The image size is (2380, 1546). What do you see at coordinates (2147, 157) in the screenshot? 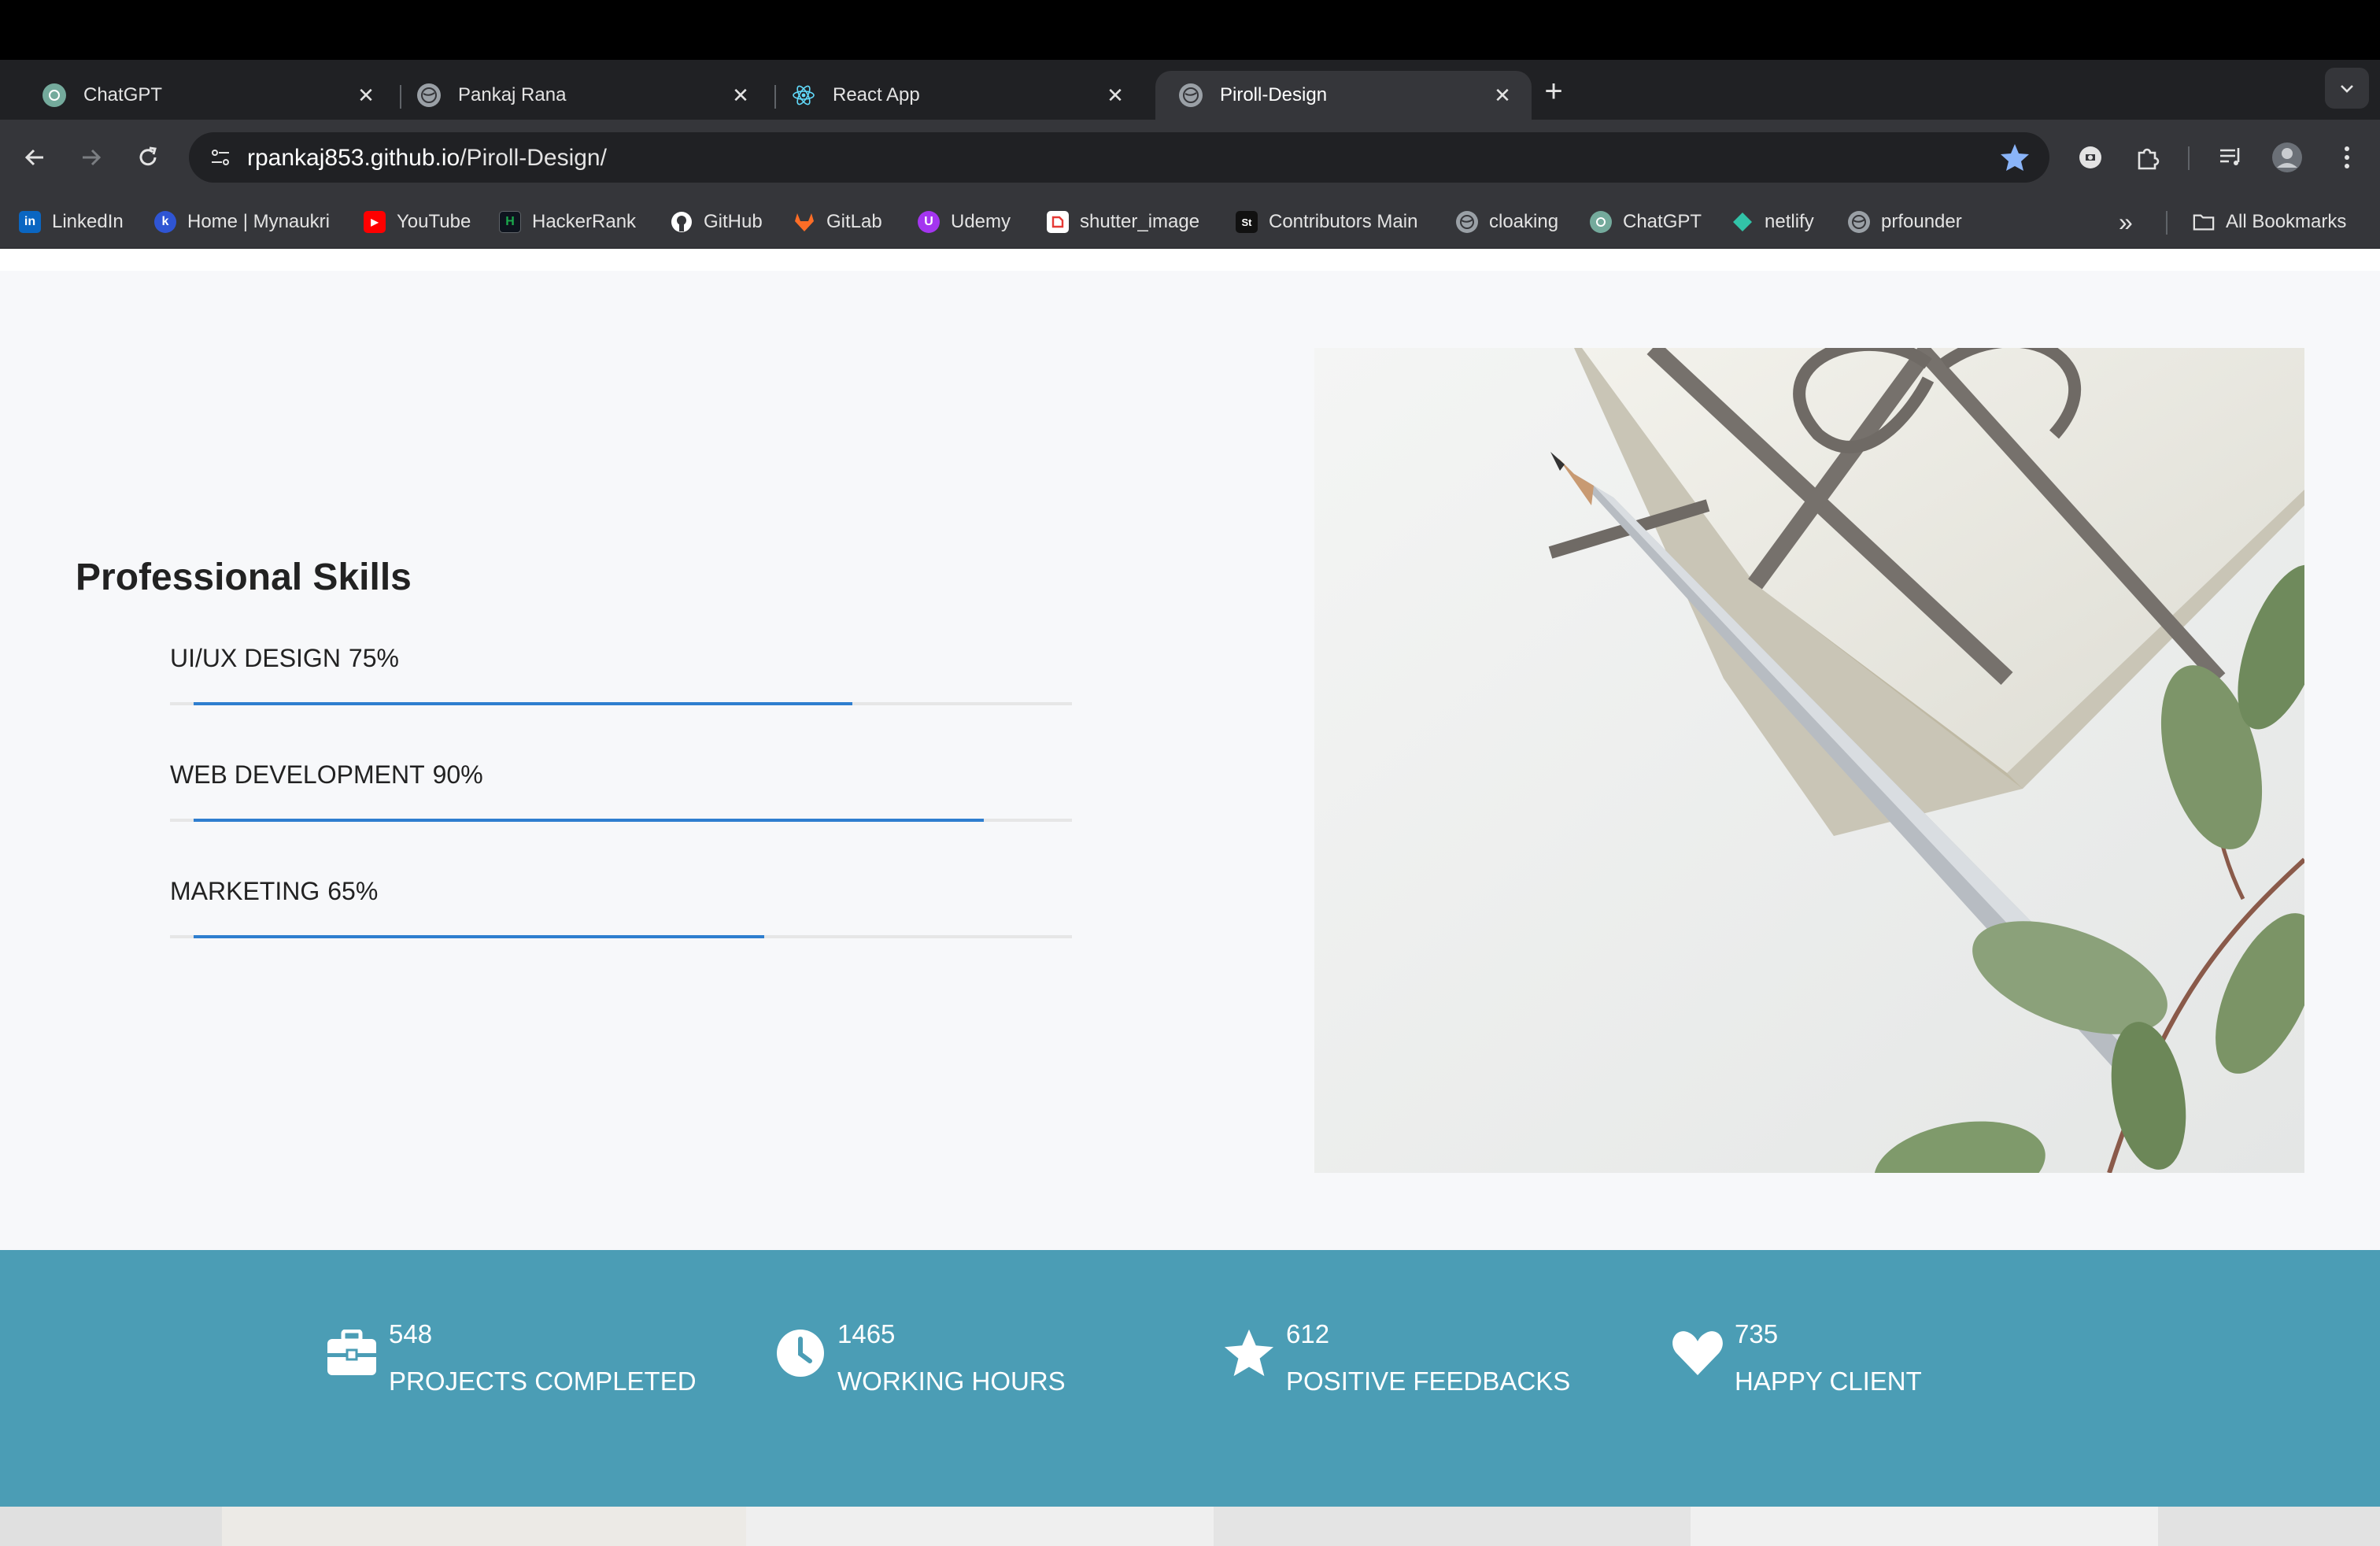
I see `puzzle-icon` at bounding box center [2147, 157].